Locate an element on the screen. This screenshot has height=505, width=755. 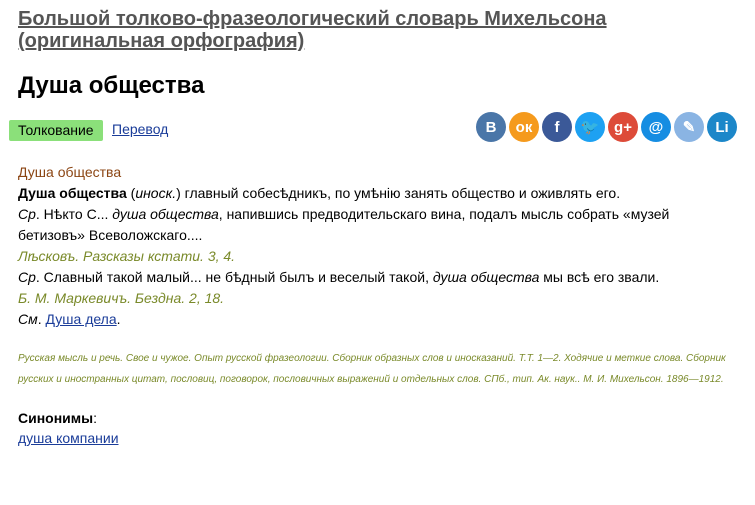
see-also: См. Душа дела. is located at coordinates (69, 319).